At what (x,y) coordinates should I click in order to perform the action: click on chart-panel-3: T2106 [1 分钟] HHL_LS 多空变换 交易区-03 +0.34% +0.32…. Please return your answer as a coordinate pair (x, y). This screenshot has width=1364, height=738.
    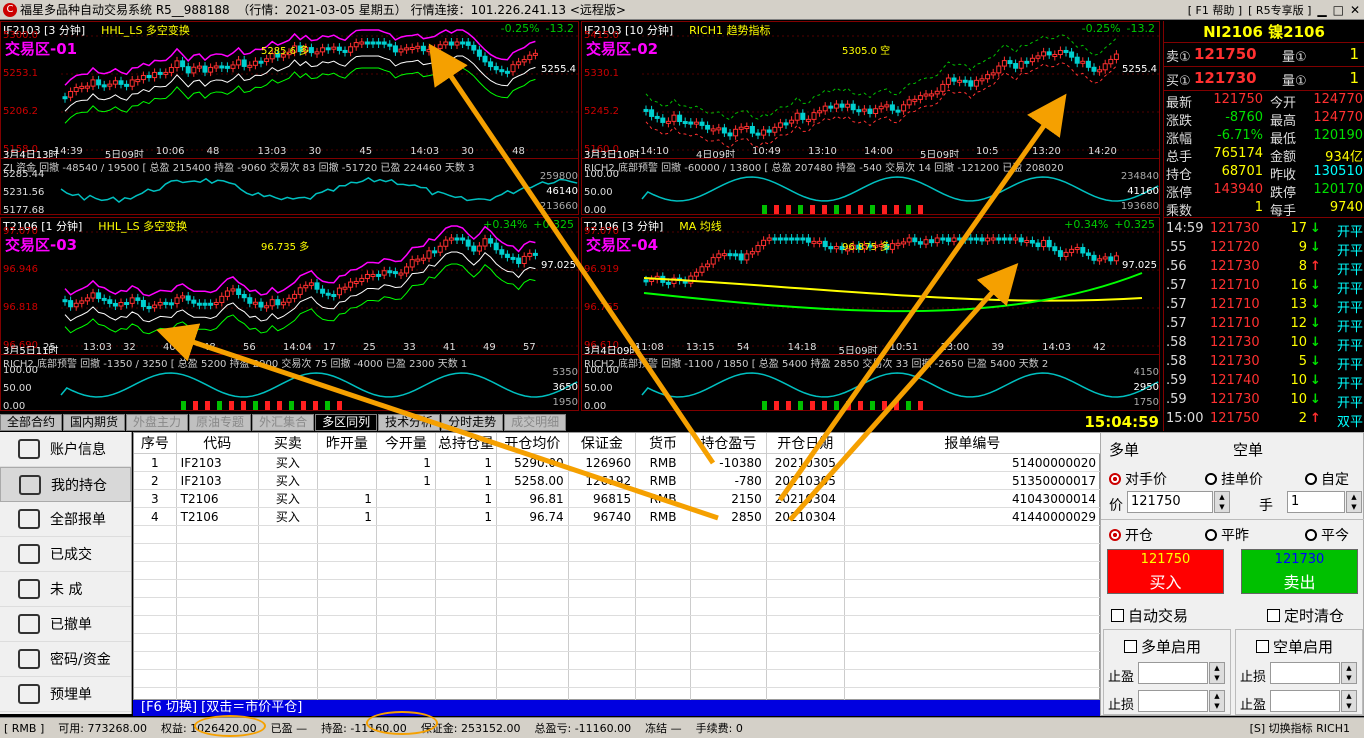
    Looking at the image, I should click on (289, 314).